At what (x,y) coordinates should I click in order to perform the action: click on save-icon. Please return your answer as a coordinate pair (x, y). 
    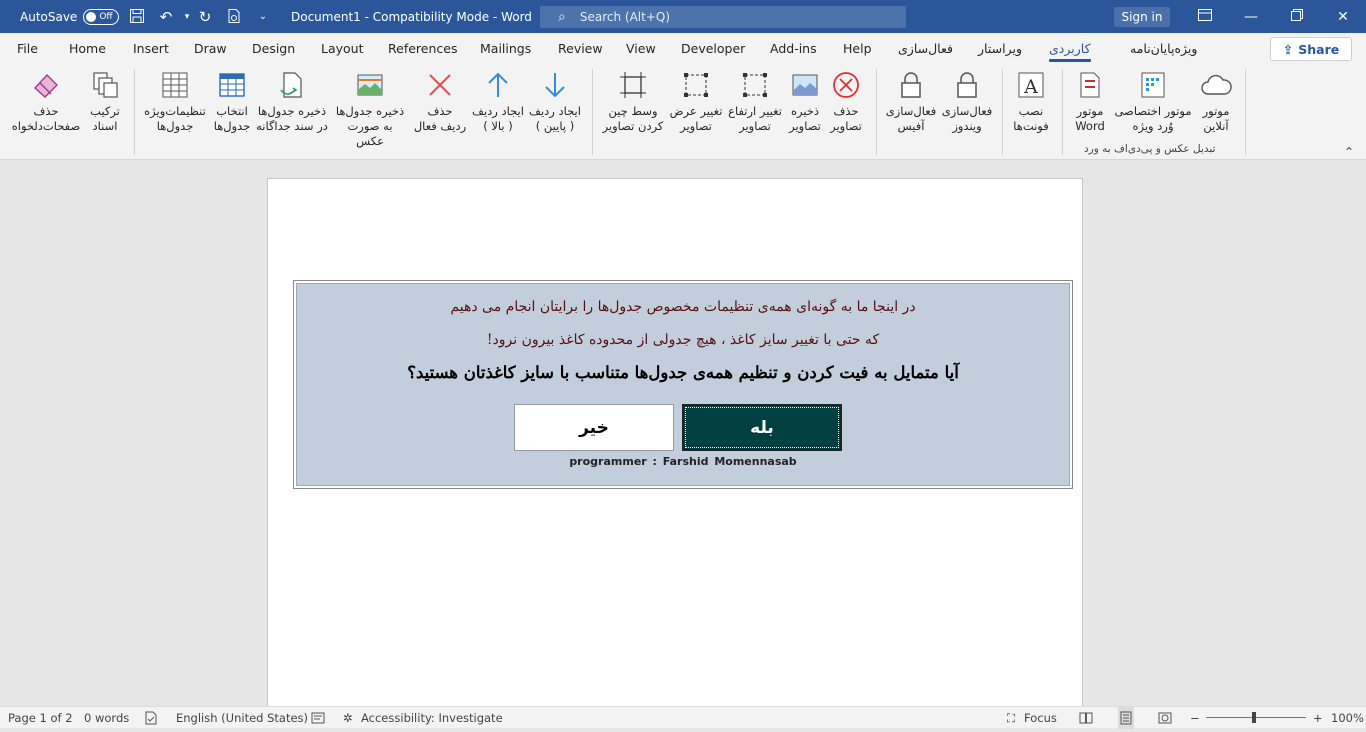
    Looking at the image, I should click on (137, 17).